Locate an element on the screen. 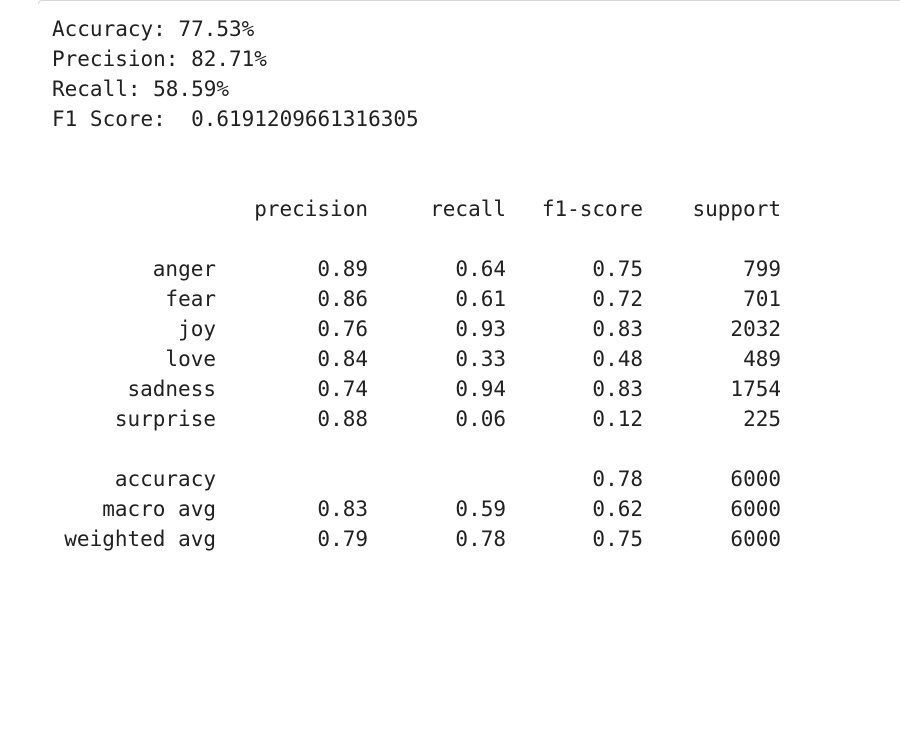 The height and width of the screenshot is (734, 900). row-recall: 0.94 is located at coordinates (480, 389).